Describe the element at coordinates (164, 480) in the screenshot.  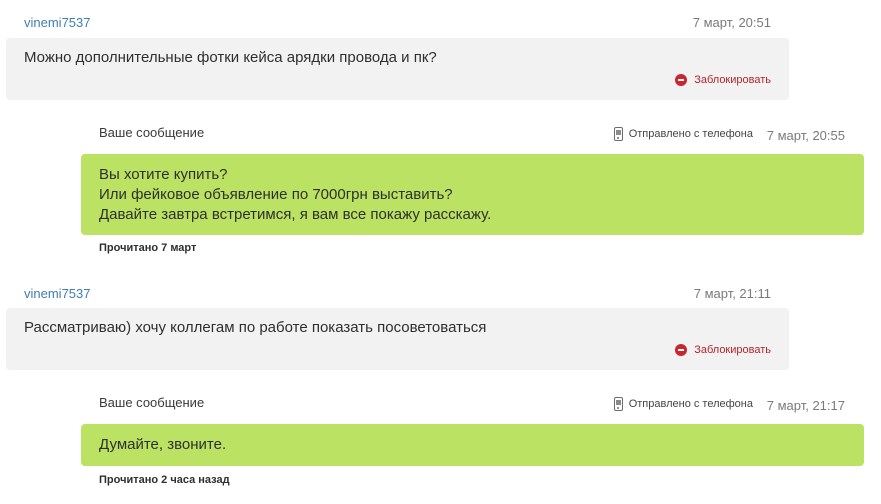
I see `read-status: Прочитано 2 часа назад` at that location.